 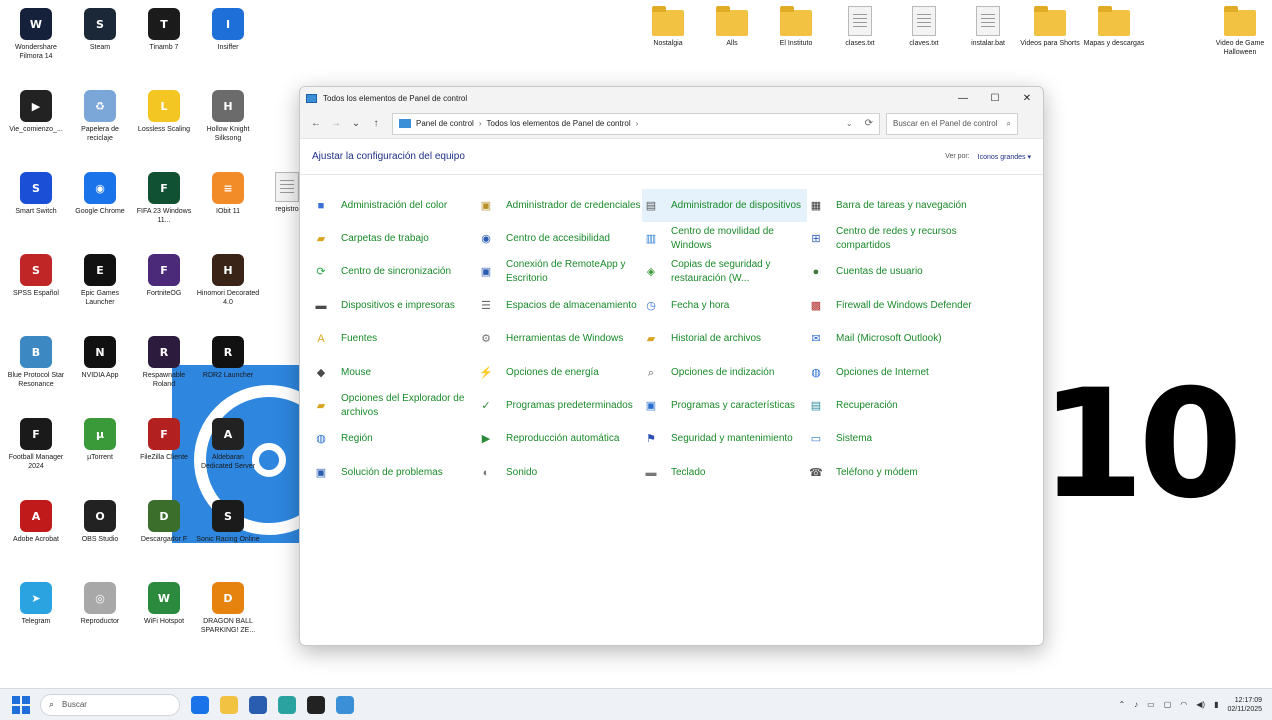 I want to click on tray-icon: ▮, so click(x=1216, y=704).